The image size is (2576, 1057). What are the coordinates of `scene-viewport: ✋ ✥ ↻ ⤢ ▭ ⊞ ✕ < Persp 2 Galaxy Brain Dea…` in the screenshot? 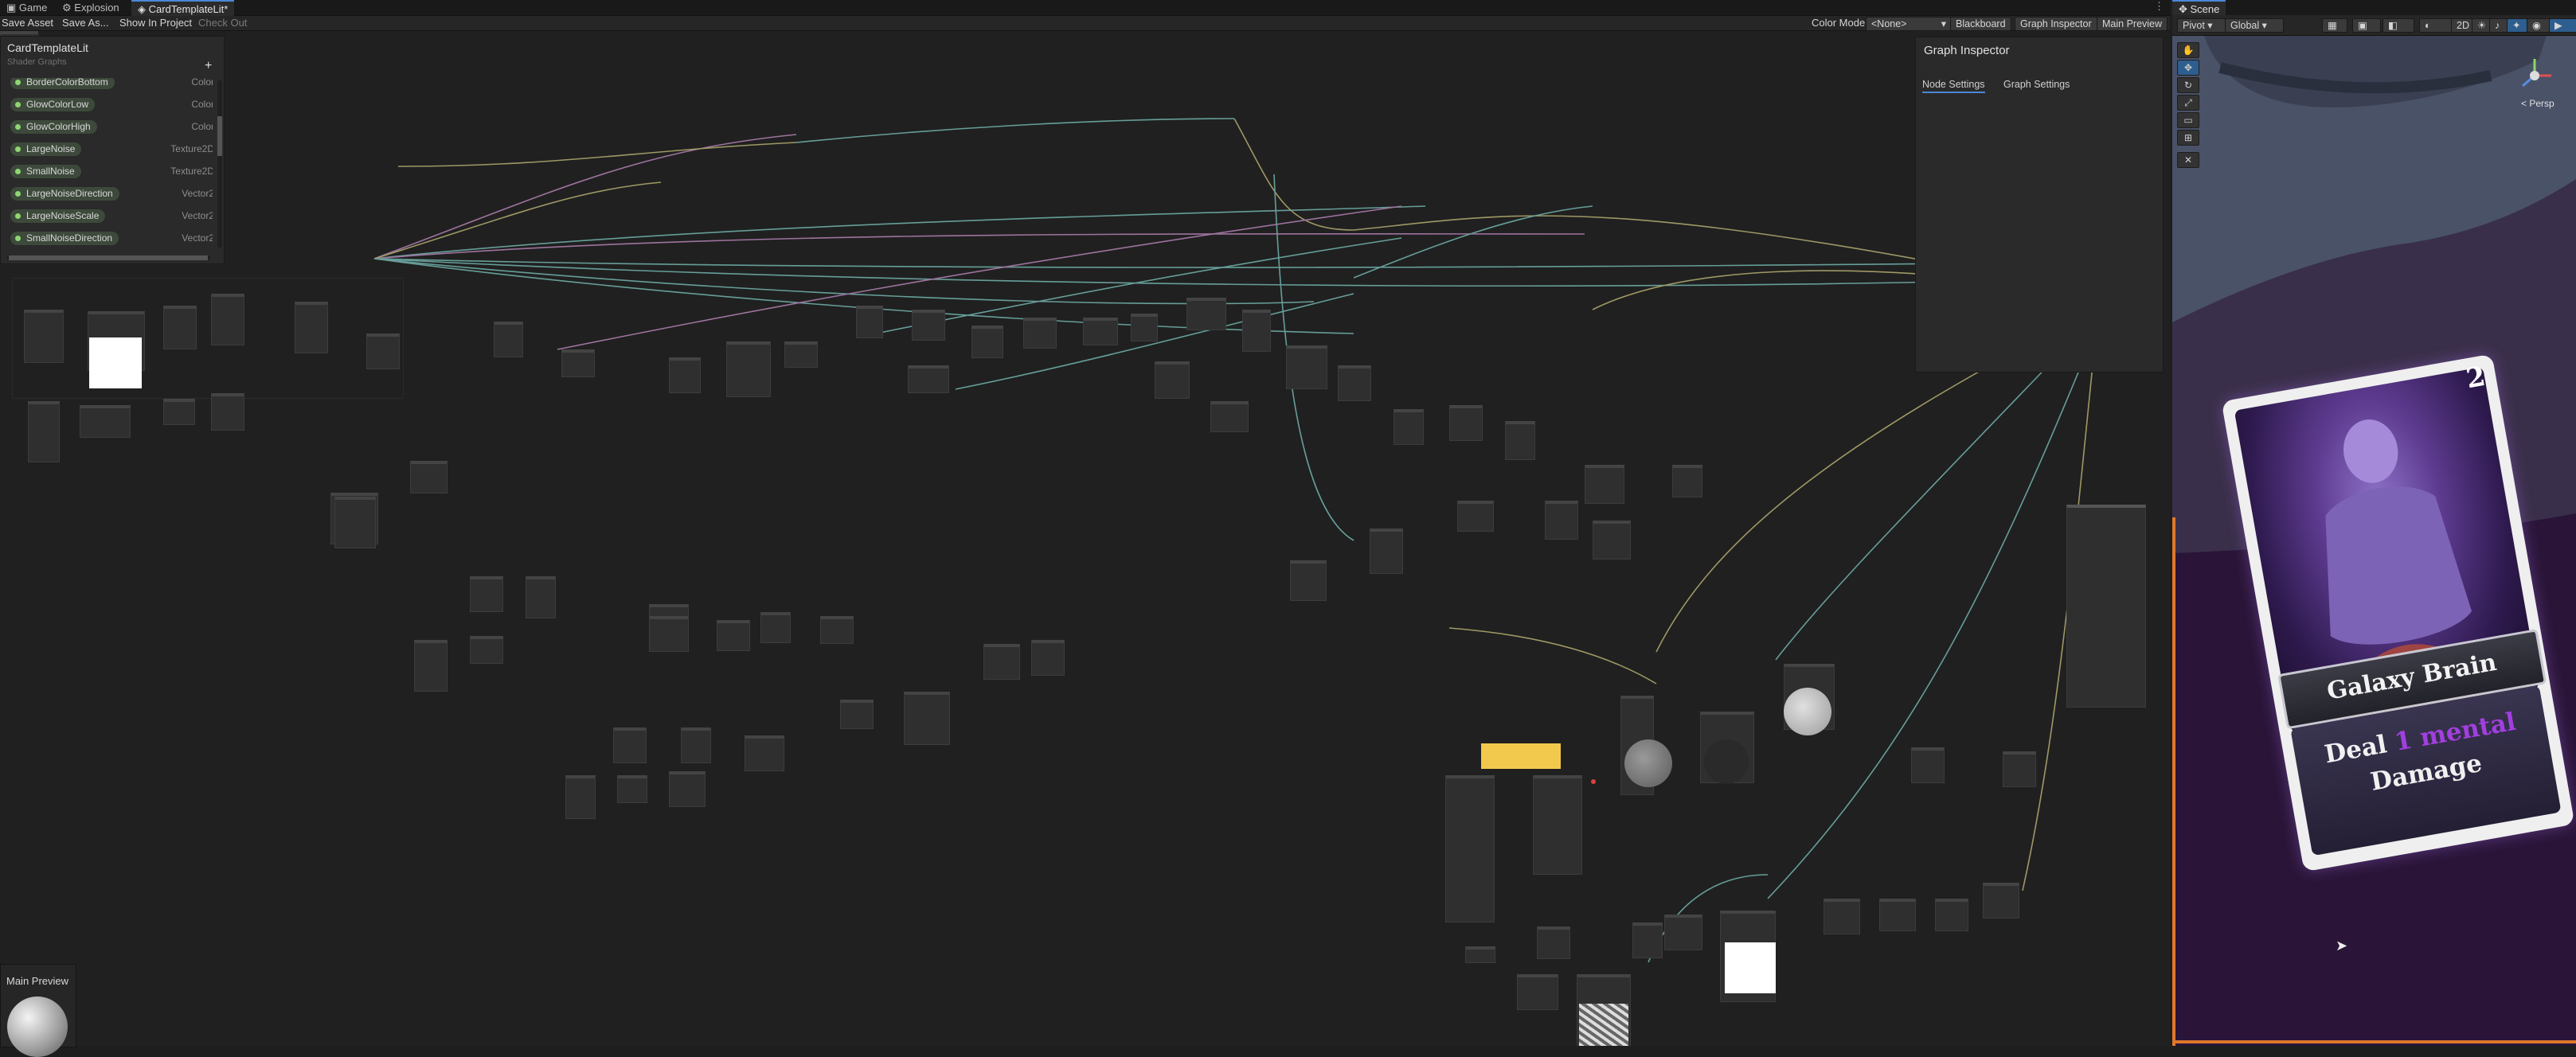 It's located at (2374, 541).